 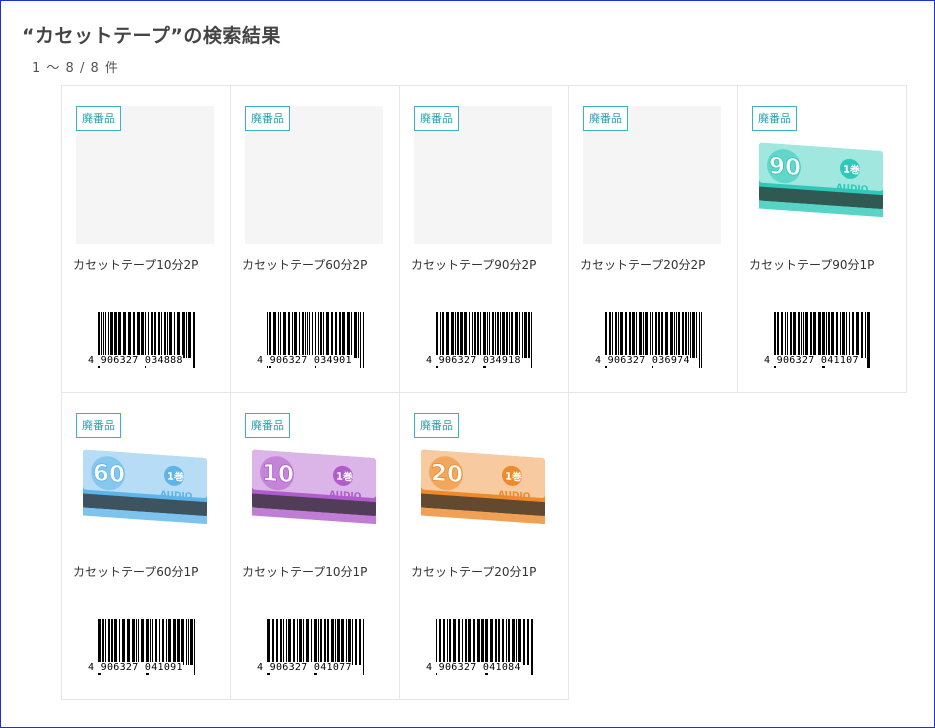 I want to click on product-card: 廃番品 カセットテープ20分2P 4 906327 036974, so click(x=653, y=239).